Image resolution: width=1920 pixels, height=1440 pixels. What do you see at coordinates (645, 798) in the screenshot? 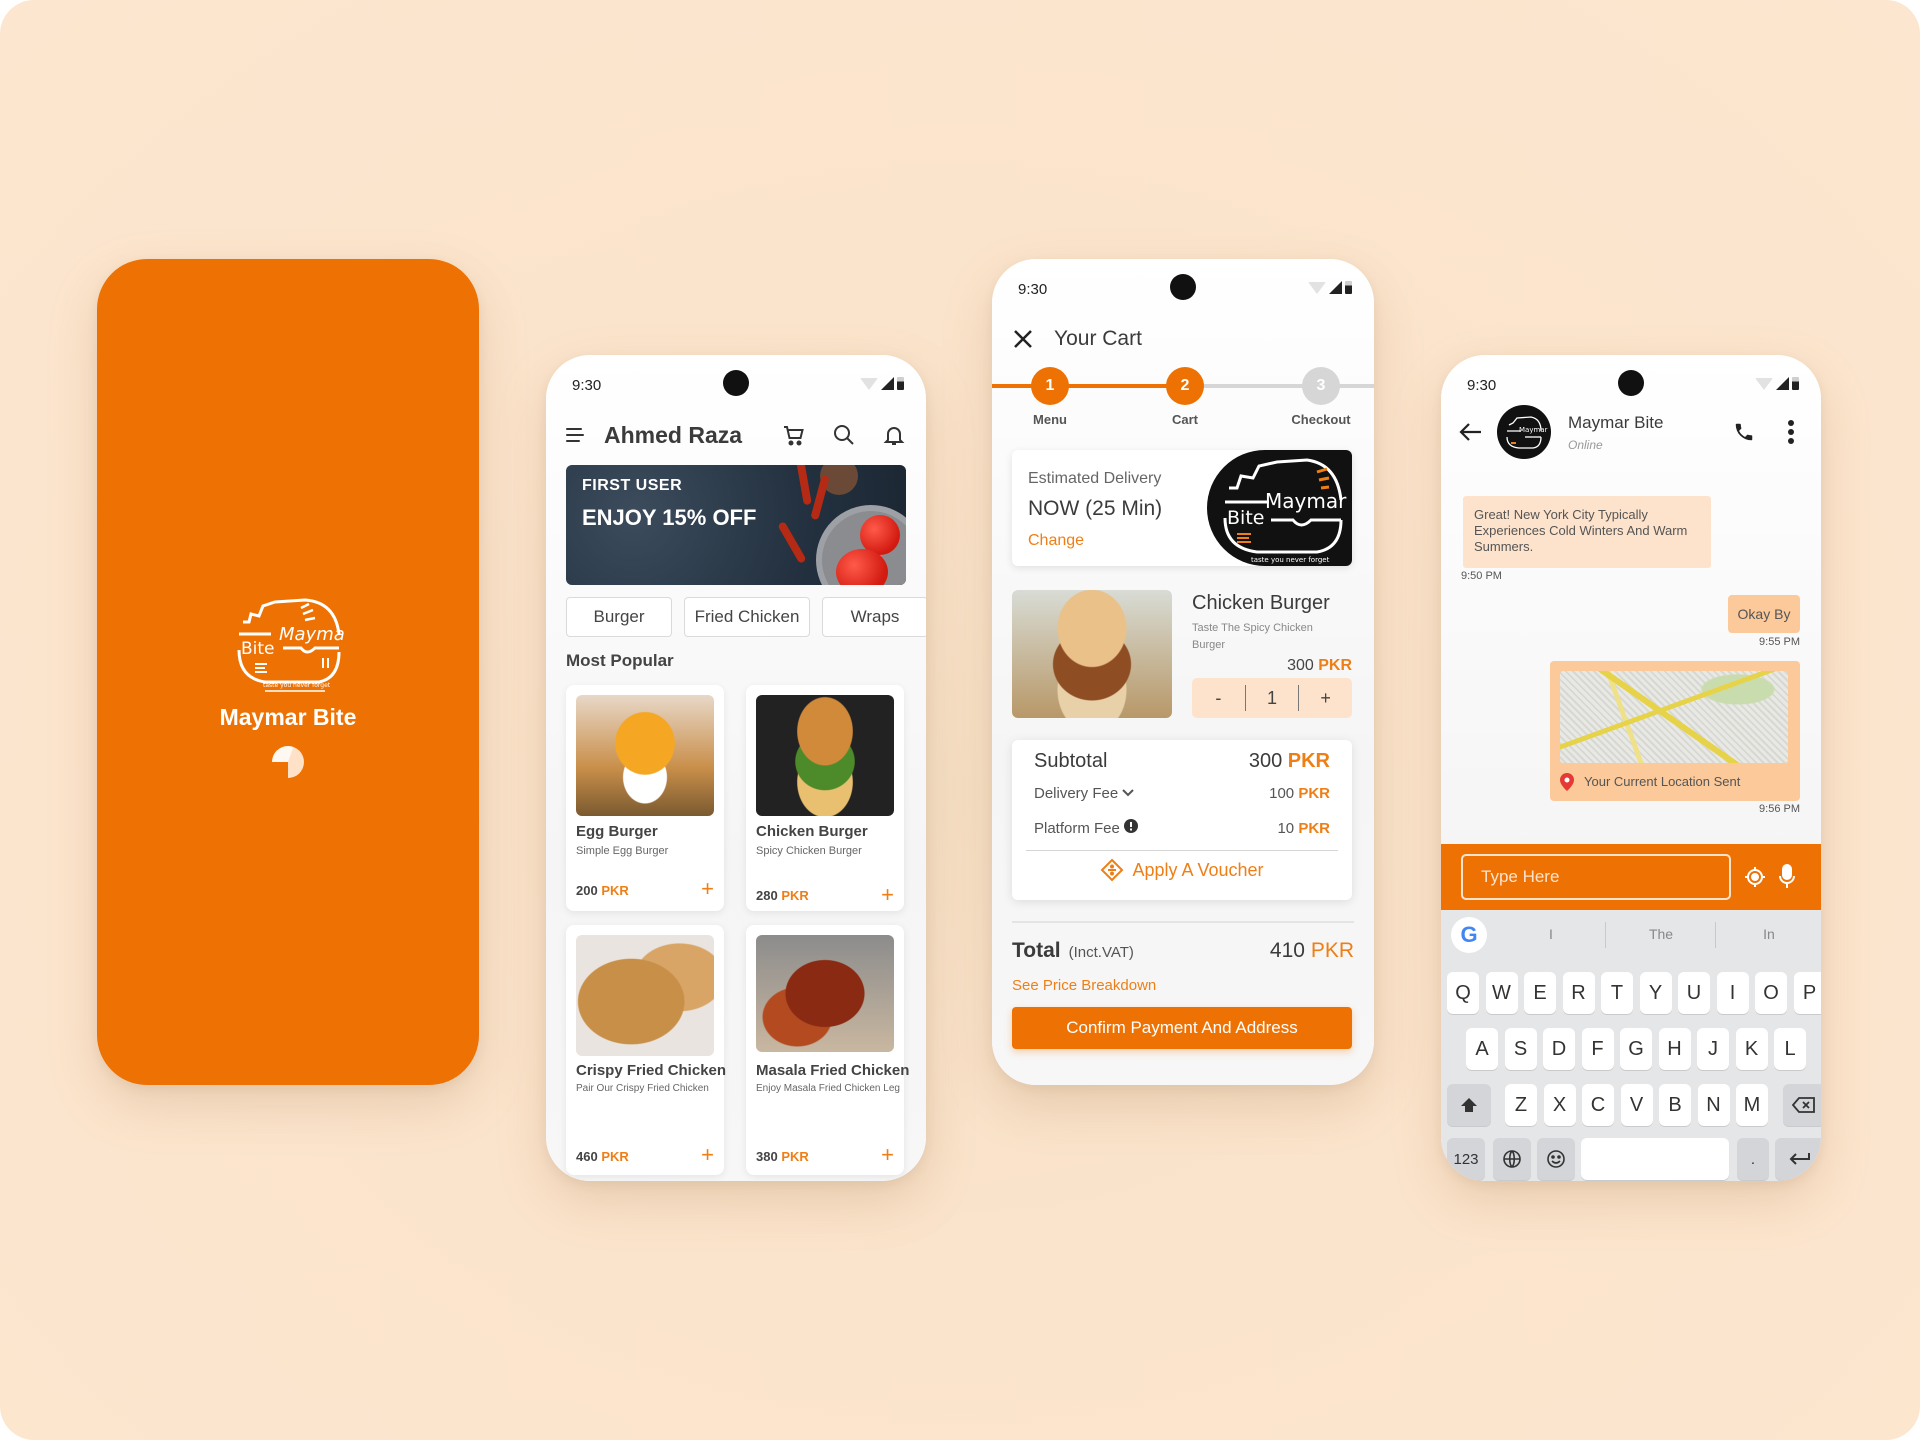
I see `product-card: Egg Burger Simple Egg Burger 200 PKR +` at bounding box center [645, 798].